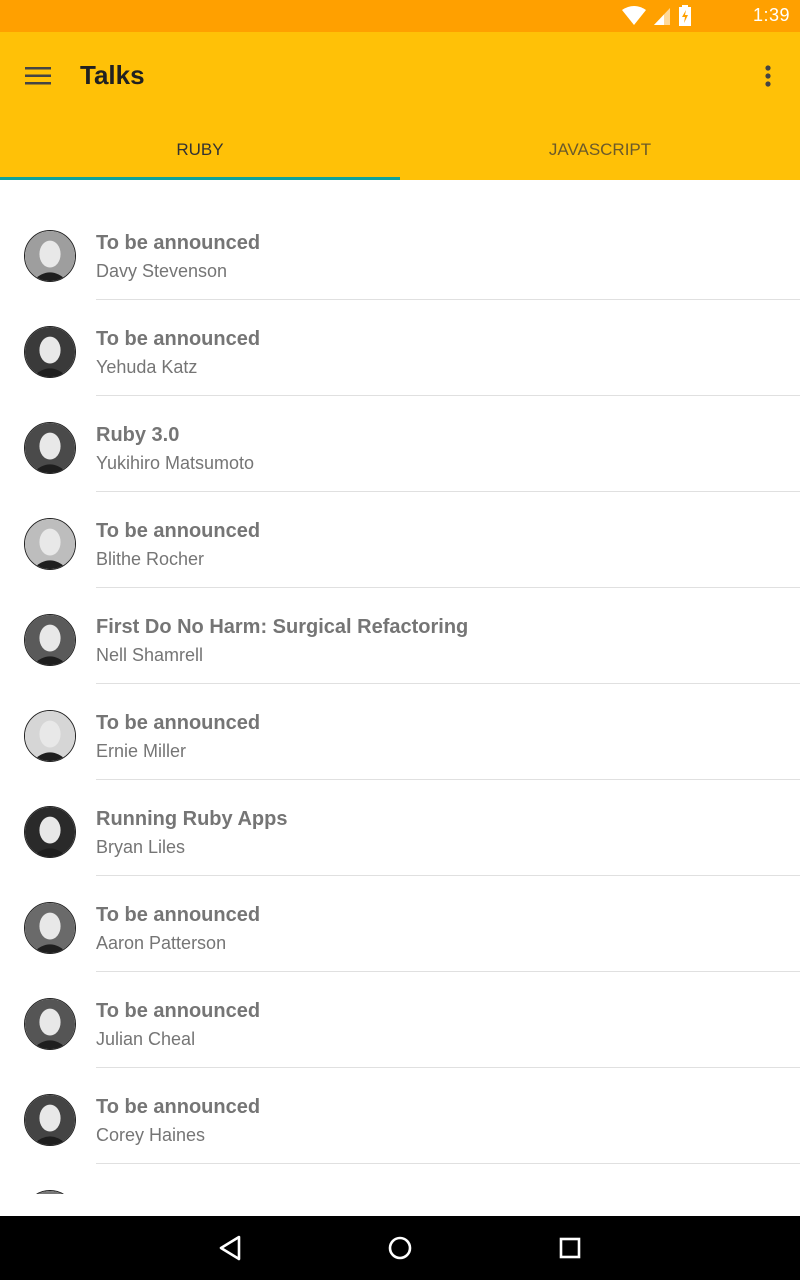 This screenshot has height=1280, width=800. Describe the element at coordinates (150, 655) in the screenshot. I see `speaker-name: Nell Shamrell` at that location.